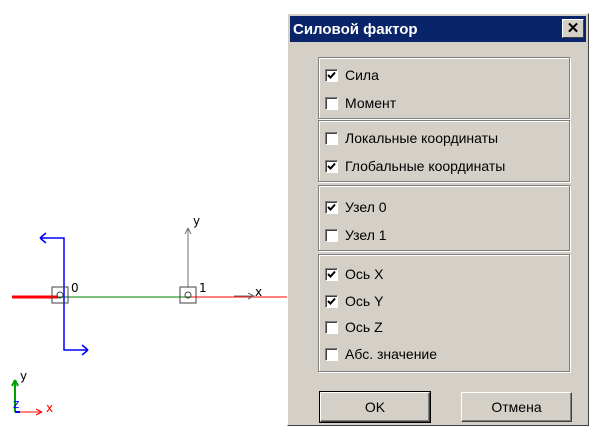  I want to click on axes-group: Ось X Ось Y Ось Z Абс. значение, so click(444, 313).